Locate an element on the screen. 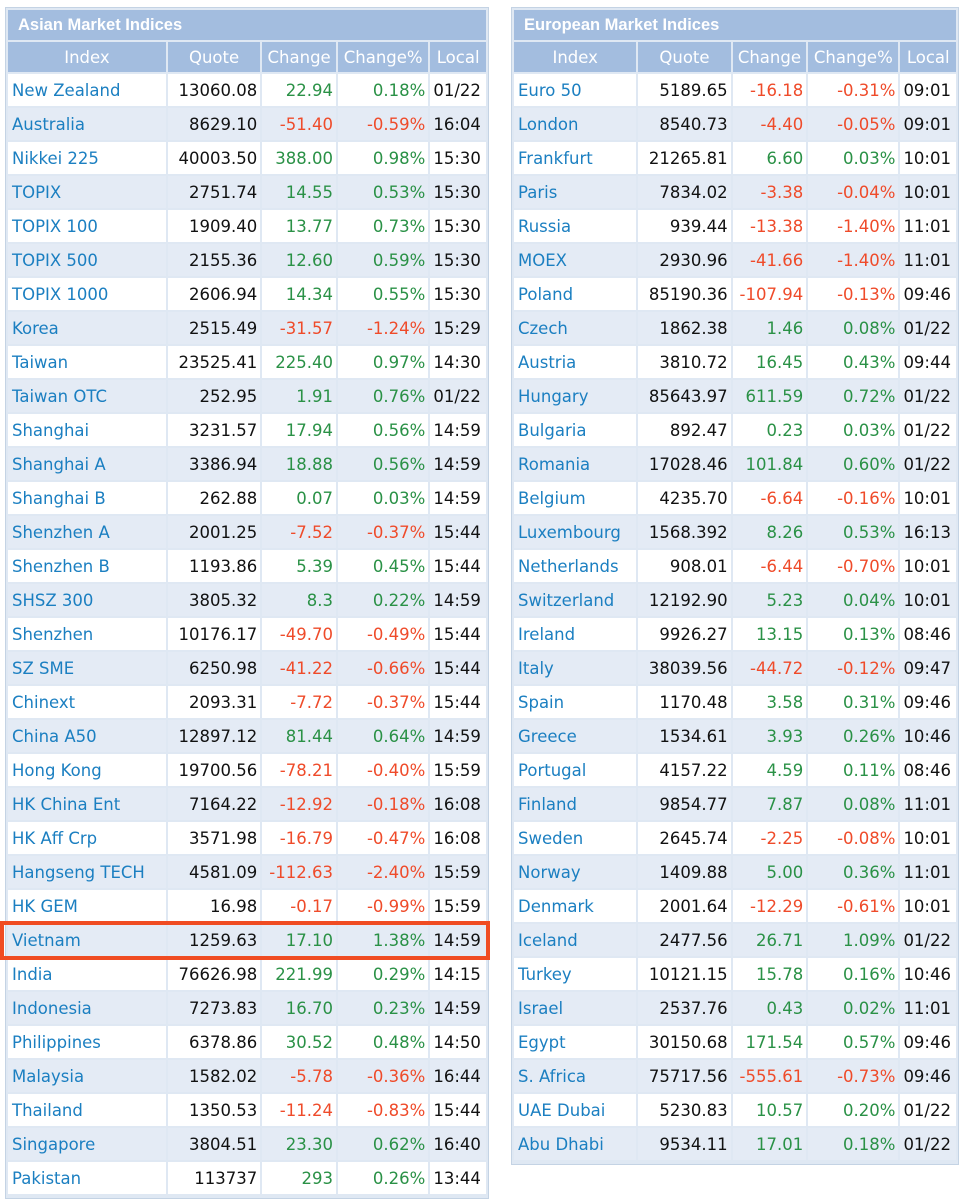 The image size is (963, 1200). index-name-link: TOPIX 500 is located at coordinates (87, 260).